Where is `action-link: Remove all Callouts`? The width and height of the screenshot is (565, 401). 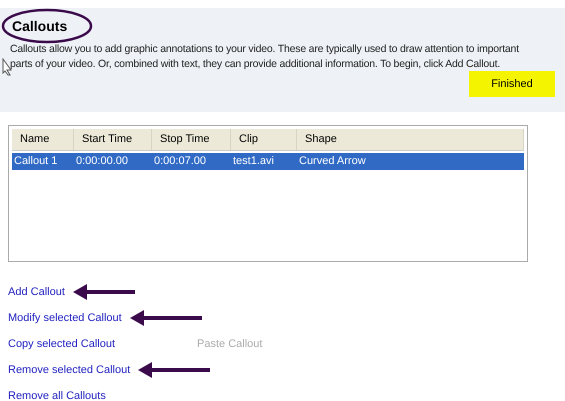
action-link: Remove all Callouts is located at coordinates (57, 394).